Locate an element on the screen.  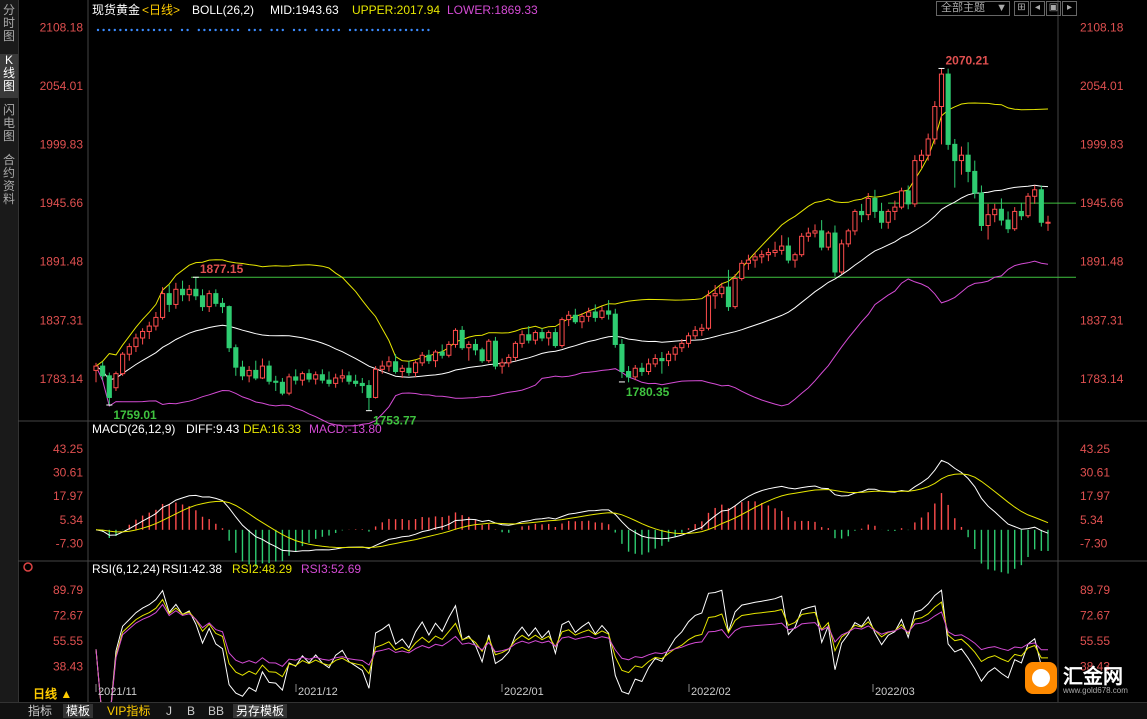
sidebar-tab-contract-info: 合约资料 is located at coordinates (9, 183).